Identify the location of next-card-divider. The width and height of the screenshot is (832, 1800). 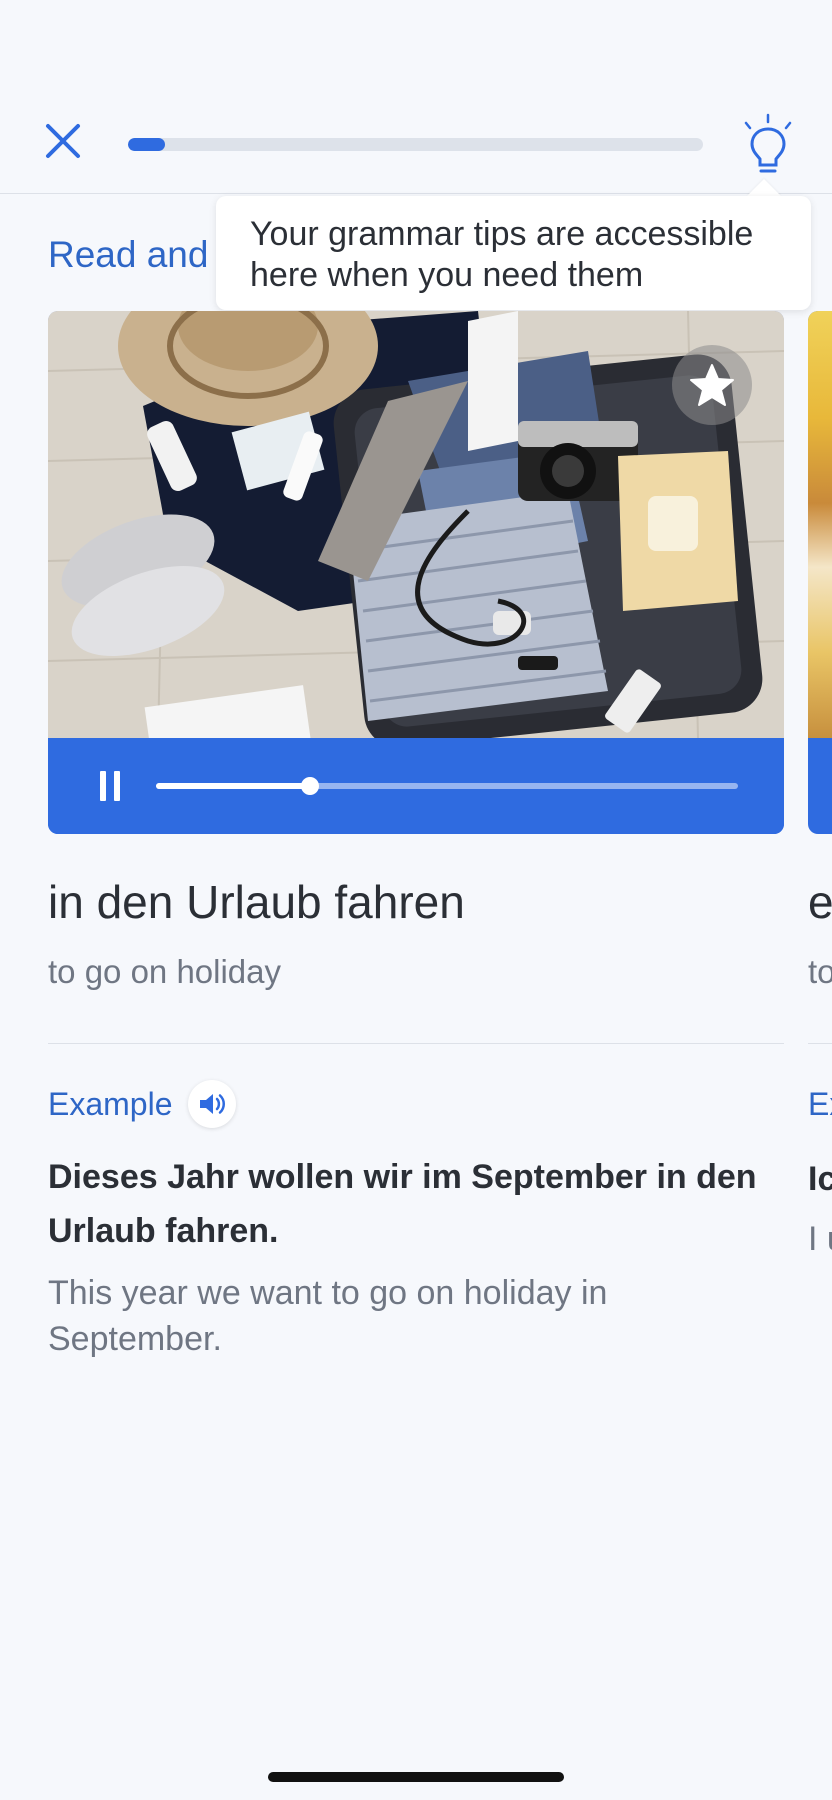
(820, 1043).